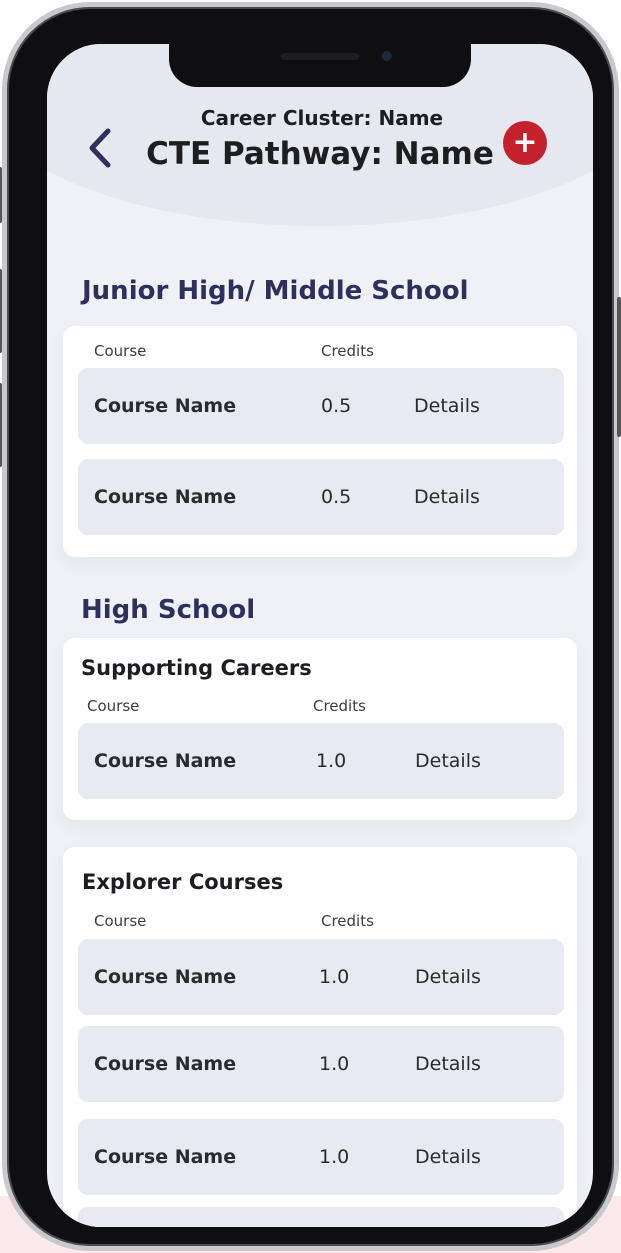 The height and width of the screenshot is (1253, 621). Describe the element at coordinates (320, 56) in the screenshot. I see `speaker-grille` at that location.